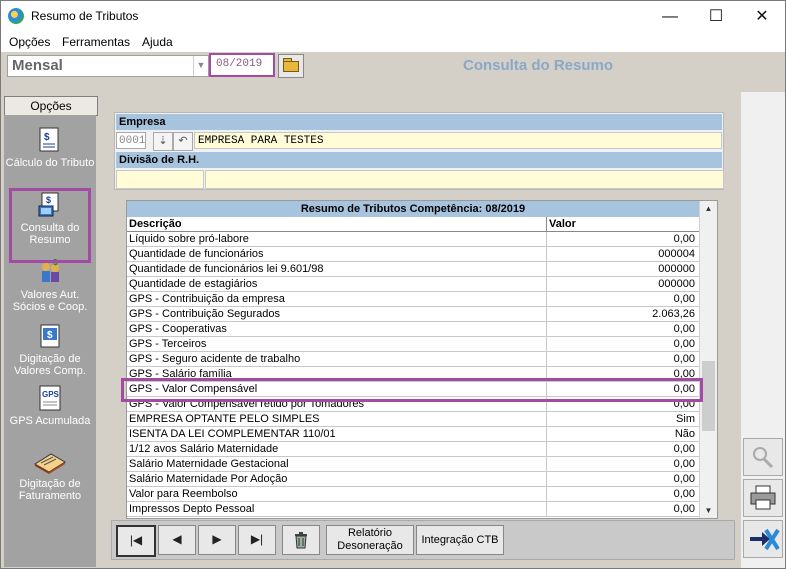 The height and width of the screenshot is (569, 786). Describe the element at coordinates (85, 16) in the screenshot. I see `window-title: Resumo de Tributos` at that location.